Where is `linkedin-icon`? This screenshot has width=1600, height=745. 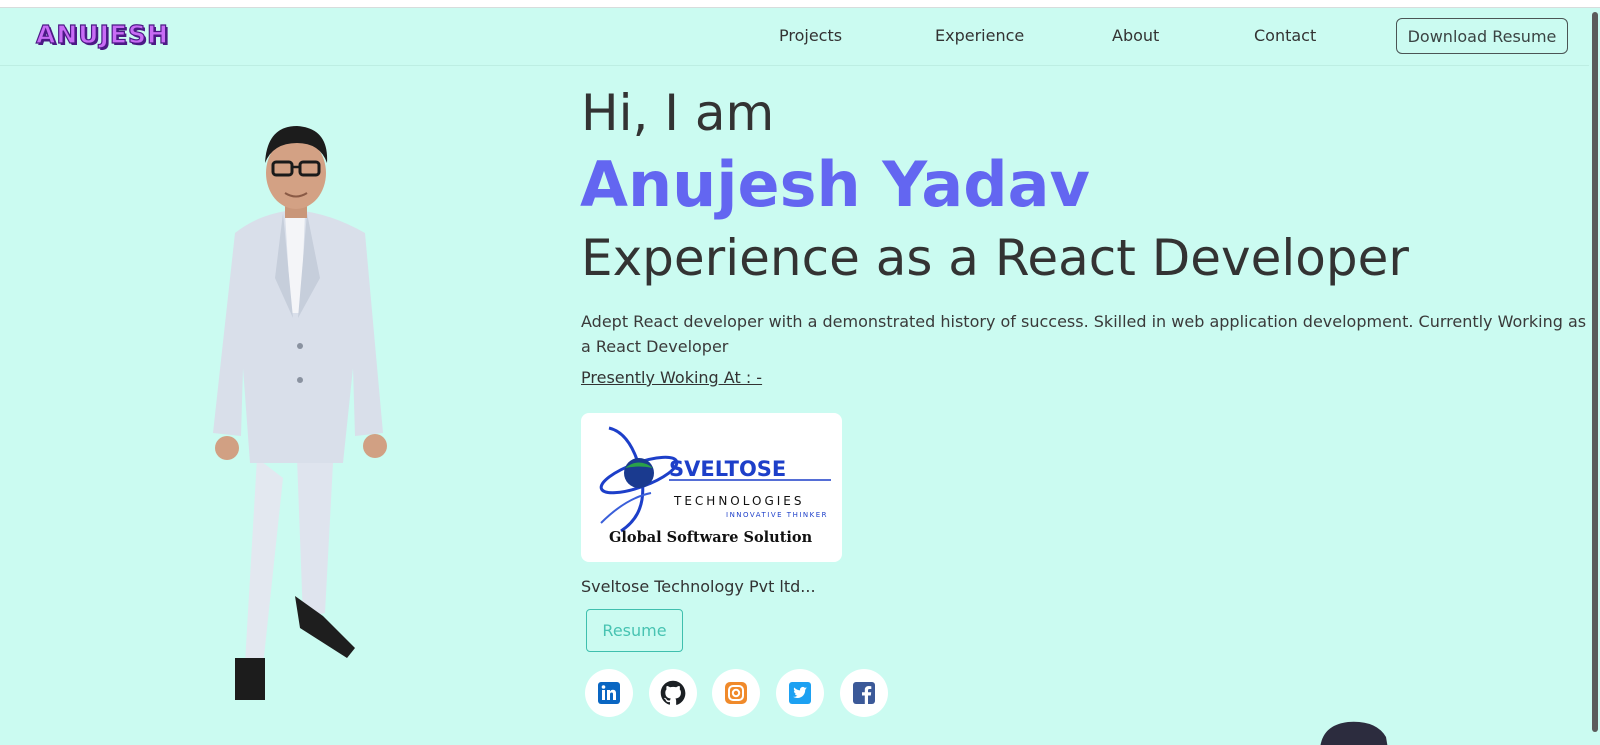
linkedin-icon is located at coordinates (609, 693).